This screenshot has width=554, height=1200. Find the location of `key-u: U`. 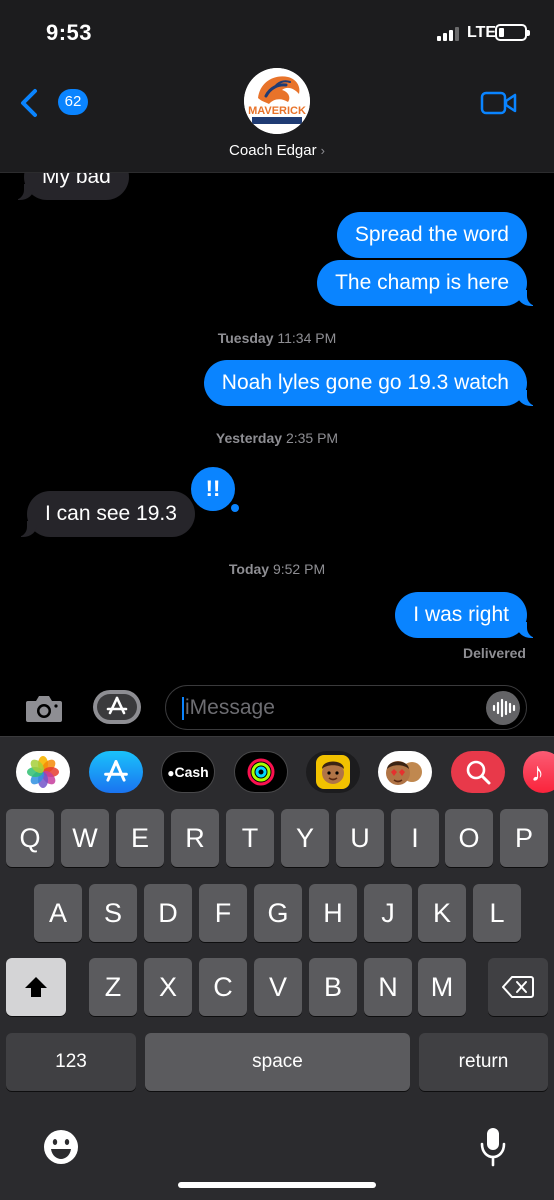

key-u: U is located at coordinates (360, 838).